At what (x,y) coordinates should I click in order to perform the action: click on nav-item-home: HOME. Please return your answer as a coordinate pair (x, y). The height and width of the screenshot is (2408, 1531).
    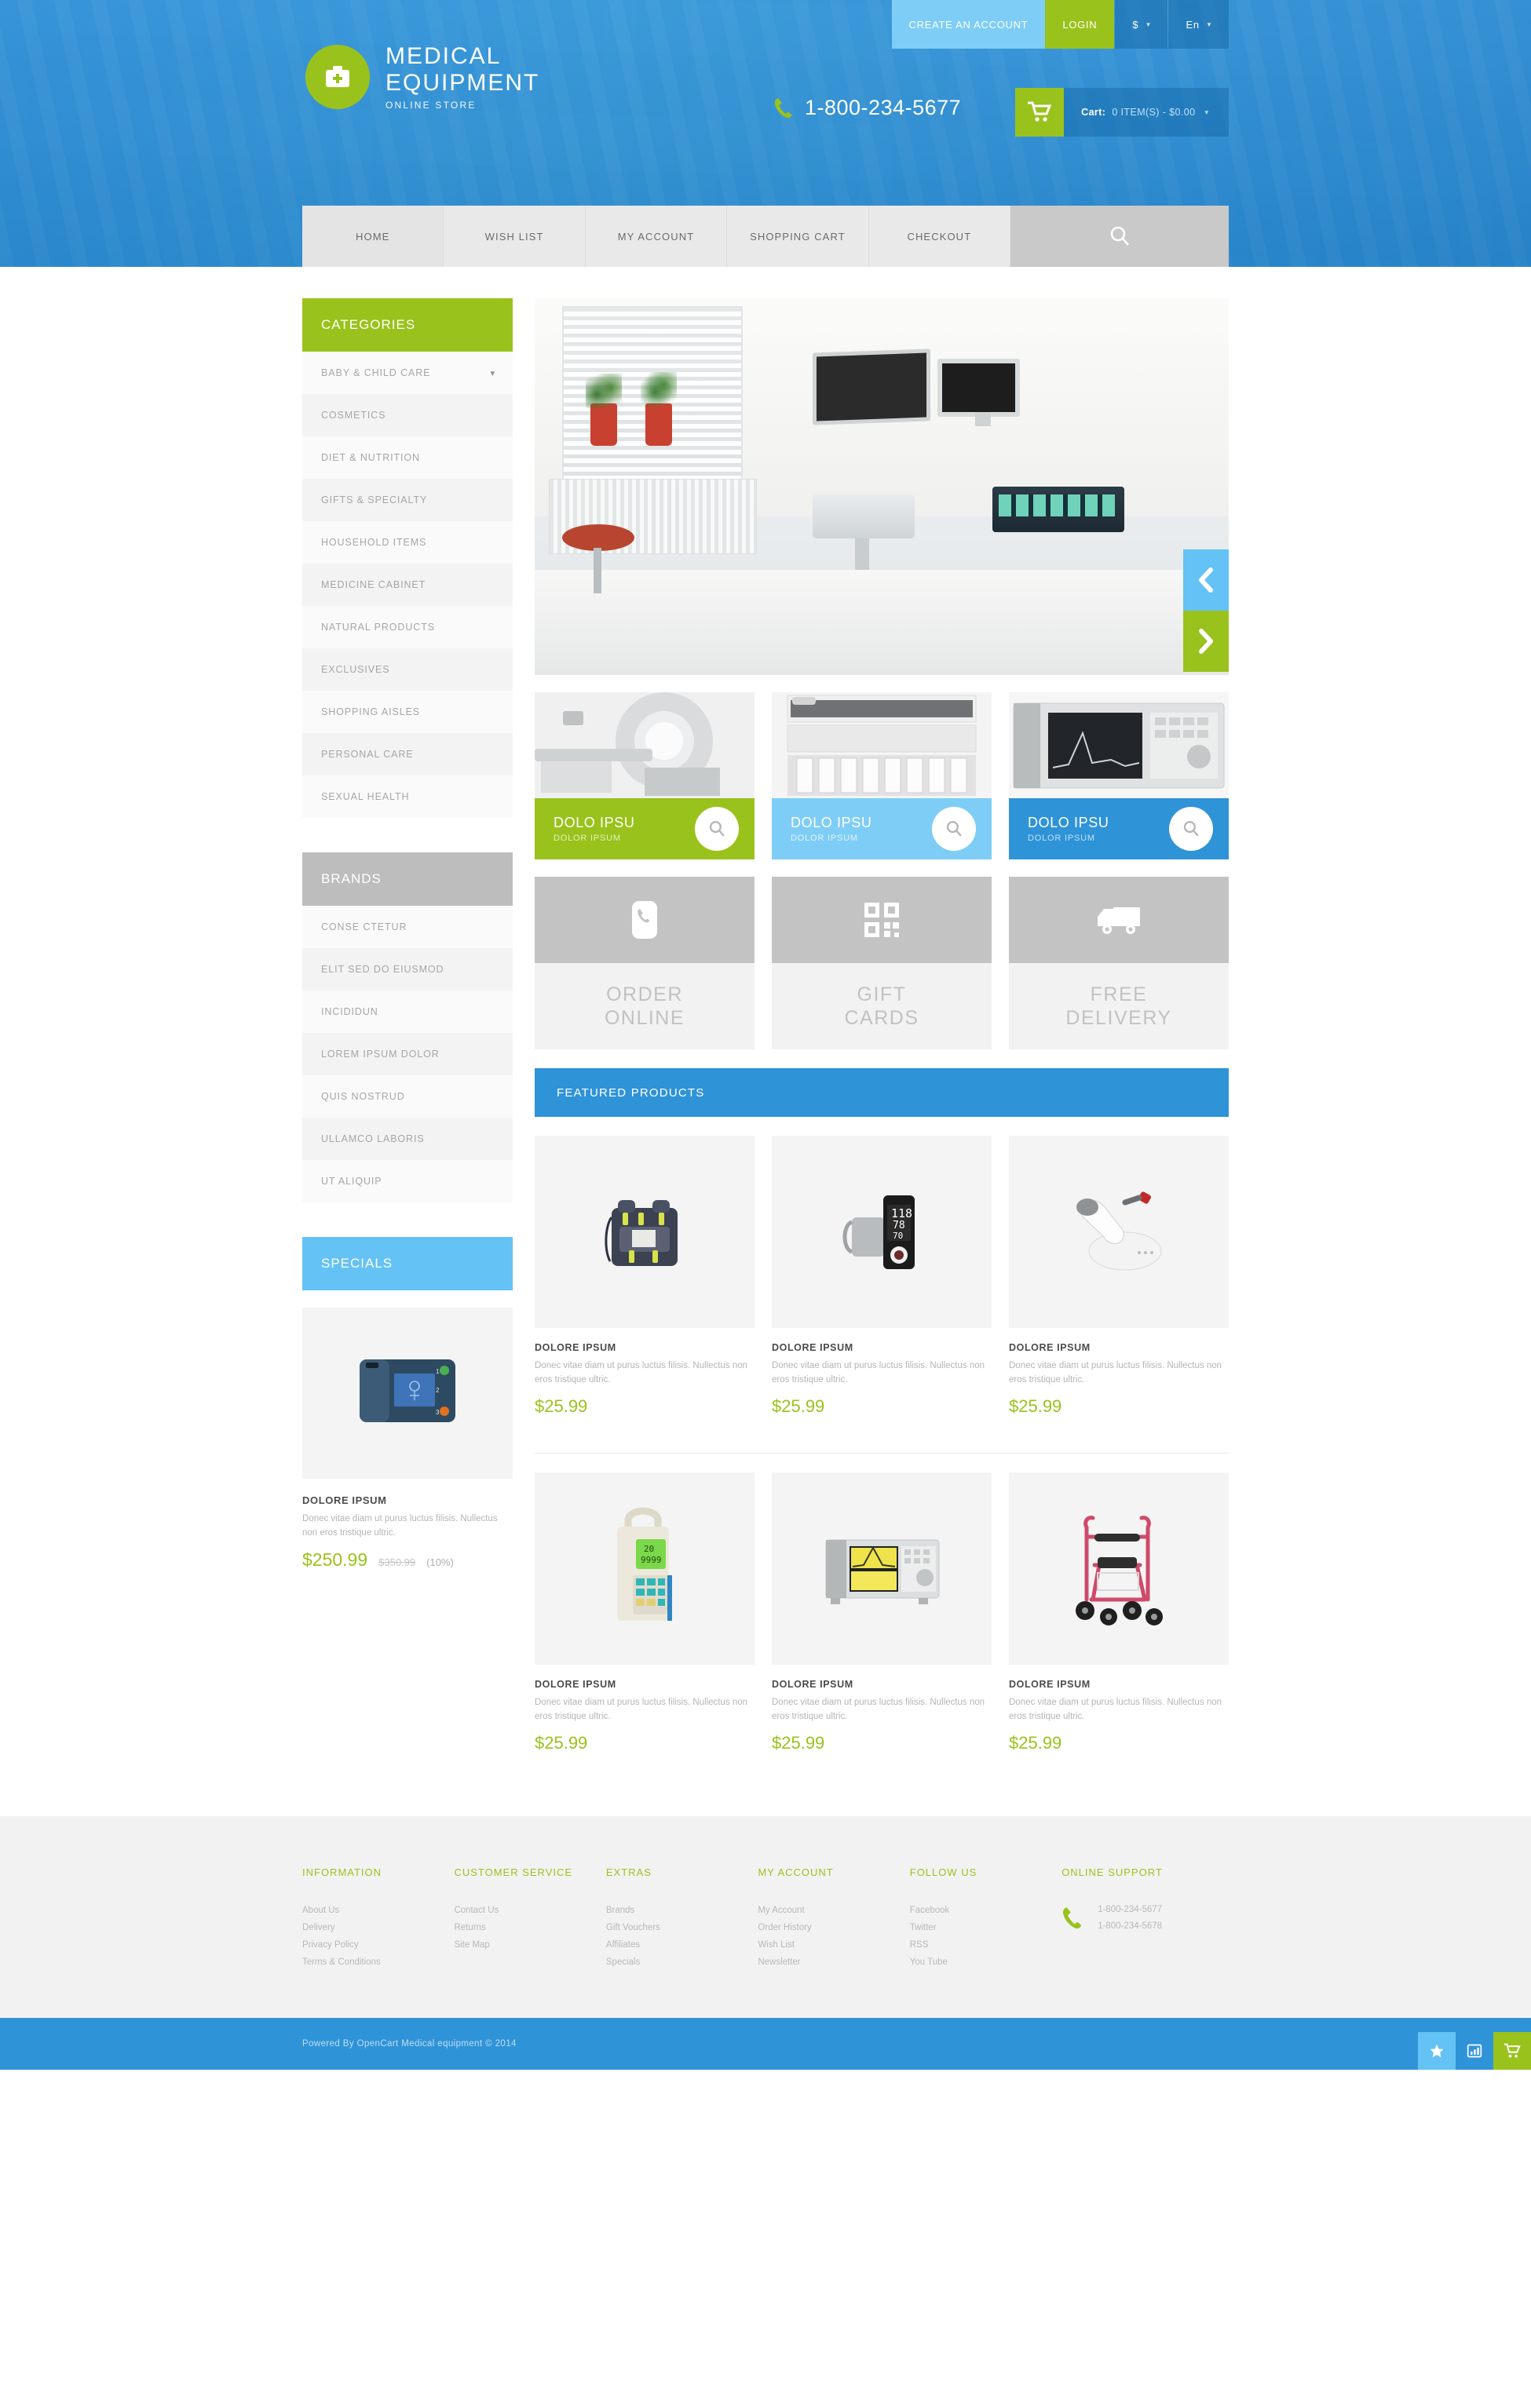
    Looking at the image, I should click on (373, 237).